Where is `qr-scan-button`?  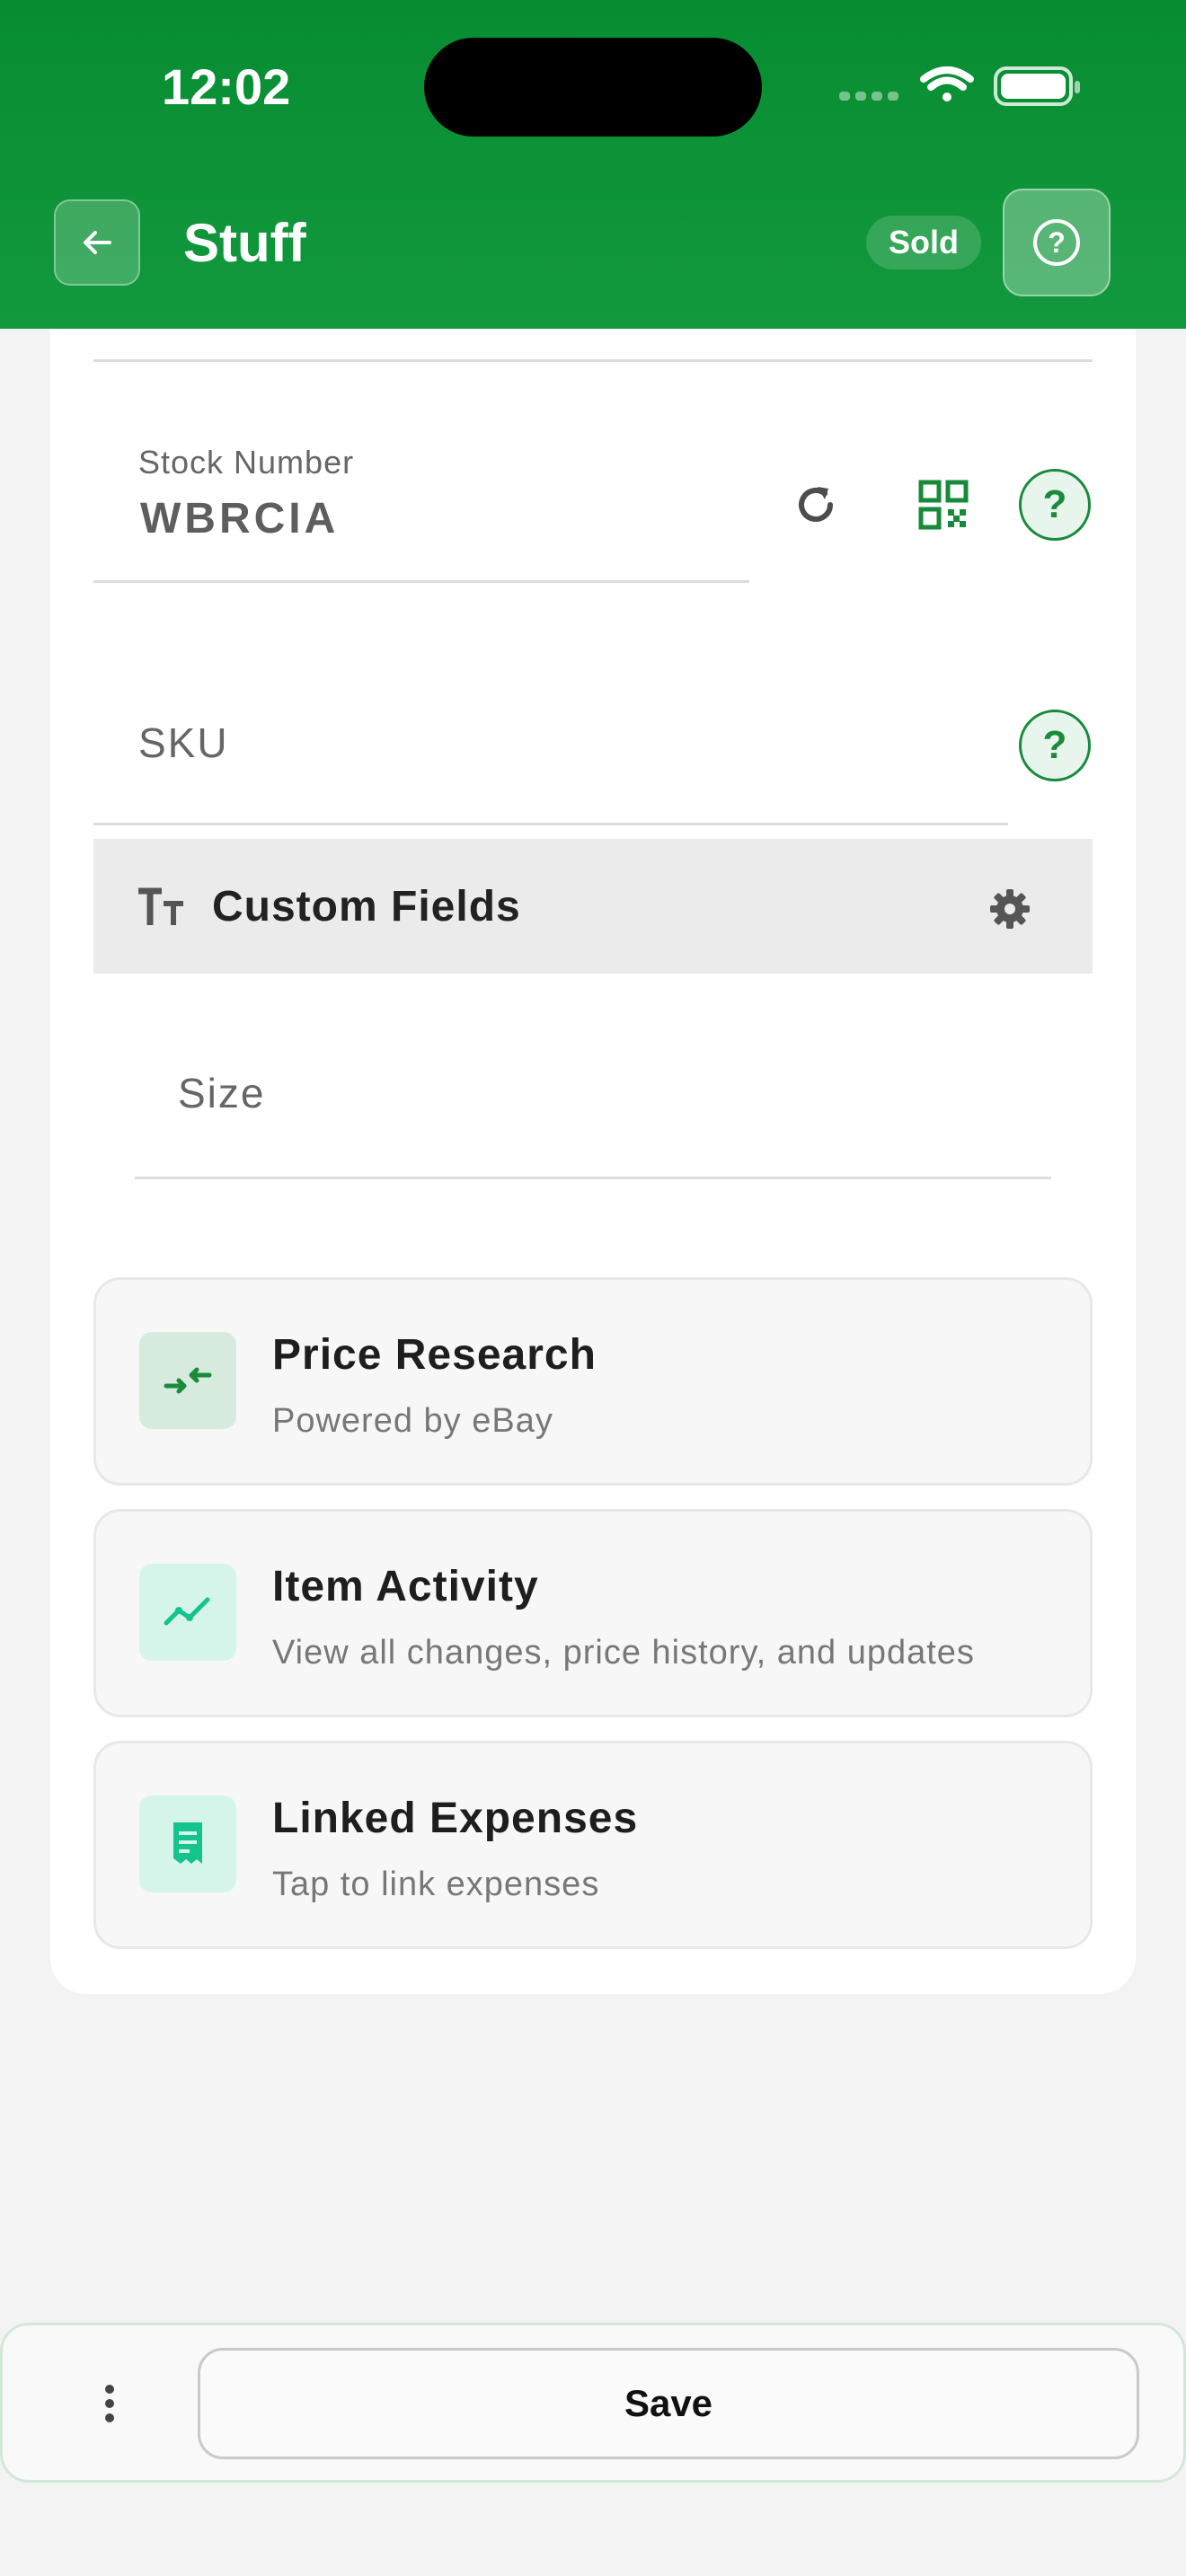
qr-scan-button is located at coordinates (943, 505).